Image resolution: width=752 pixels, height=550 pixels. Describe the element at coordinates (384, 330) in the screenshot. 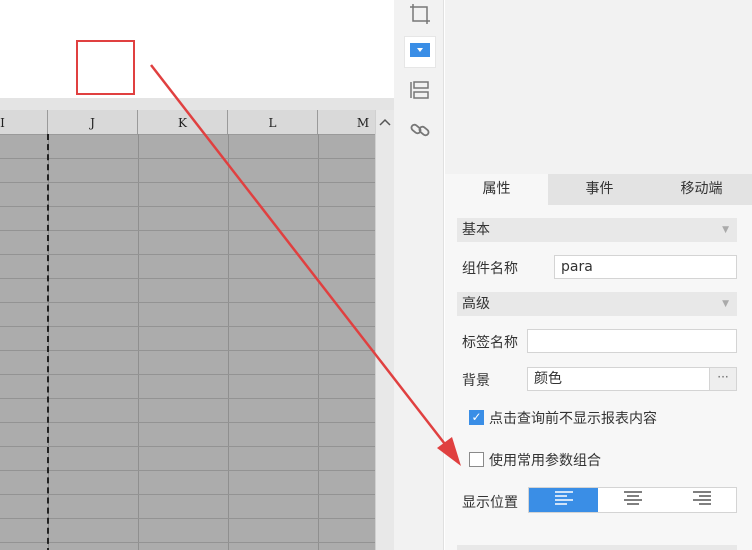

I see `vertical-scrollbar` at that location.